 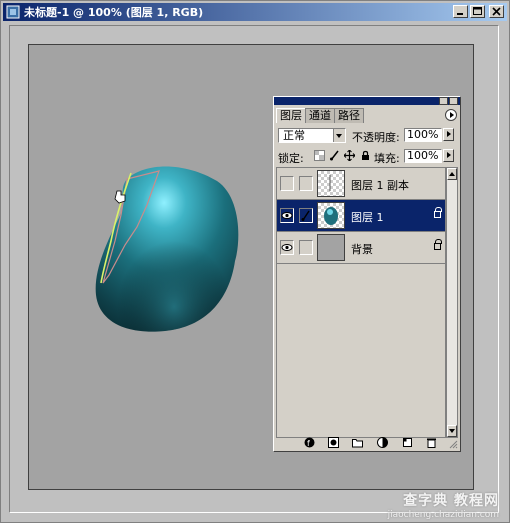 I want to click on new-layer-icon, so click(x=407, y=442).